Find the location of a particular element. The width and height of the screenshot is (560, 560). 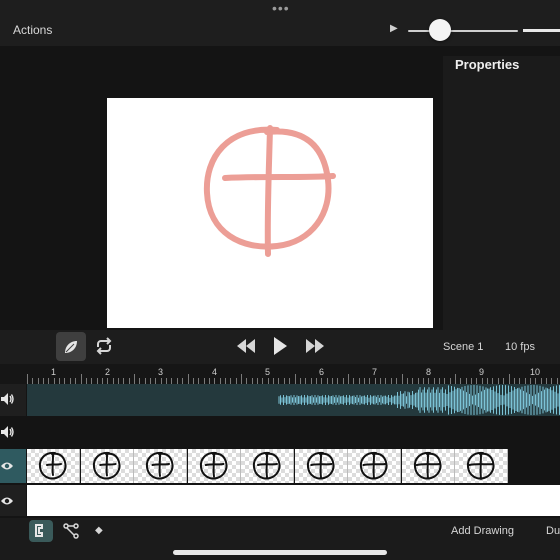

zoom-slider-track is located at coordinates (463, 31).